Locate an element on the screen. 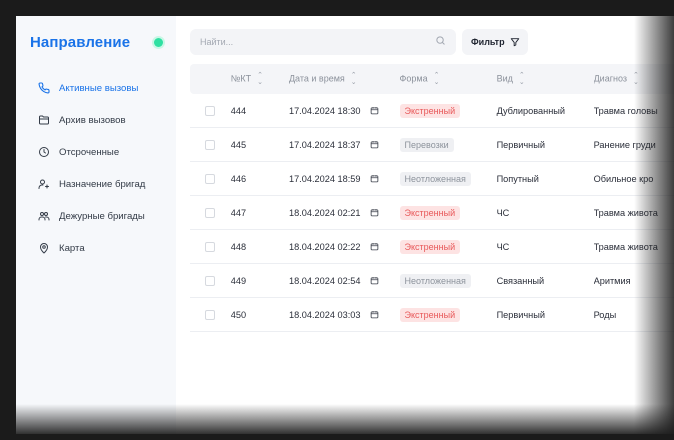 The height and width of the screenshot is (440, 674). call-datetime: 18.04.2024 03:03 is located at coordinates (324, 314).